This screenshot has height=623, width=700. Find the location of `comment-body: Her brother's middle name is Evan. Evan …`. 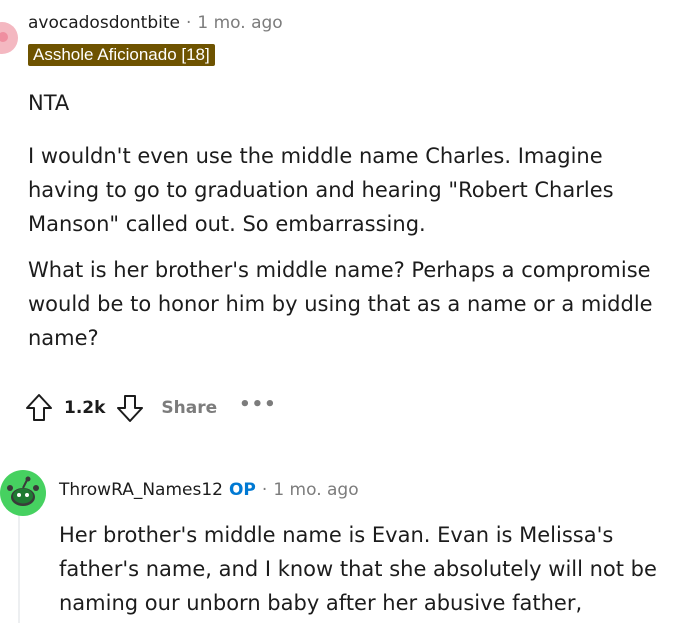

comment-body: Her brother's middle name is Evan. Evan … is located at coordinates (374, 569).